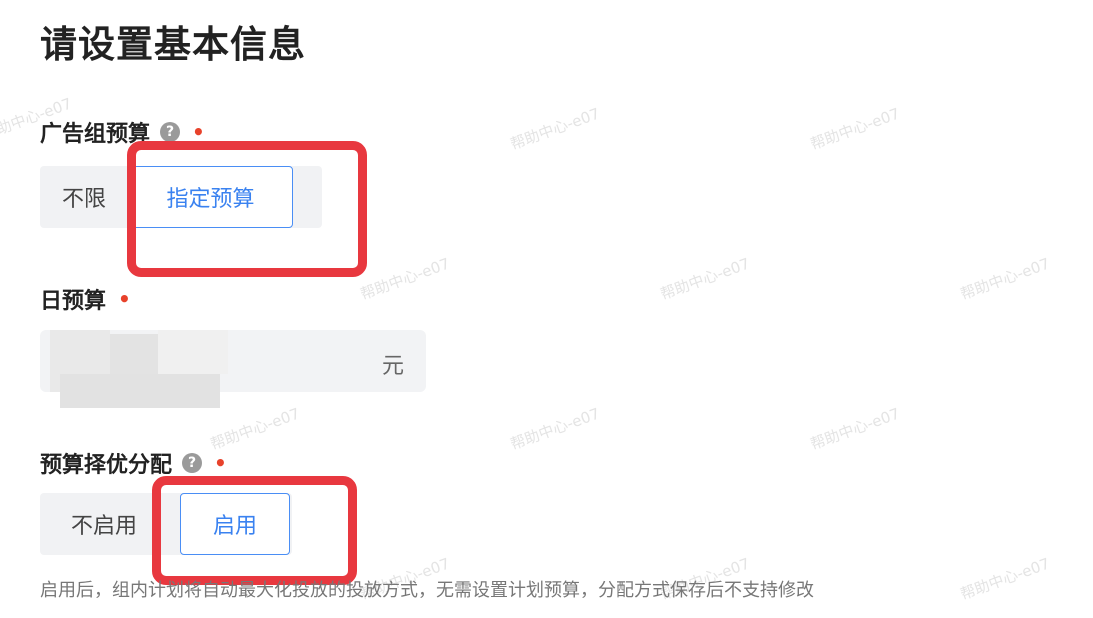 This screenshot has height=618, width=1093. I want to click on currency-unit: 元, so click(392, 366).